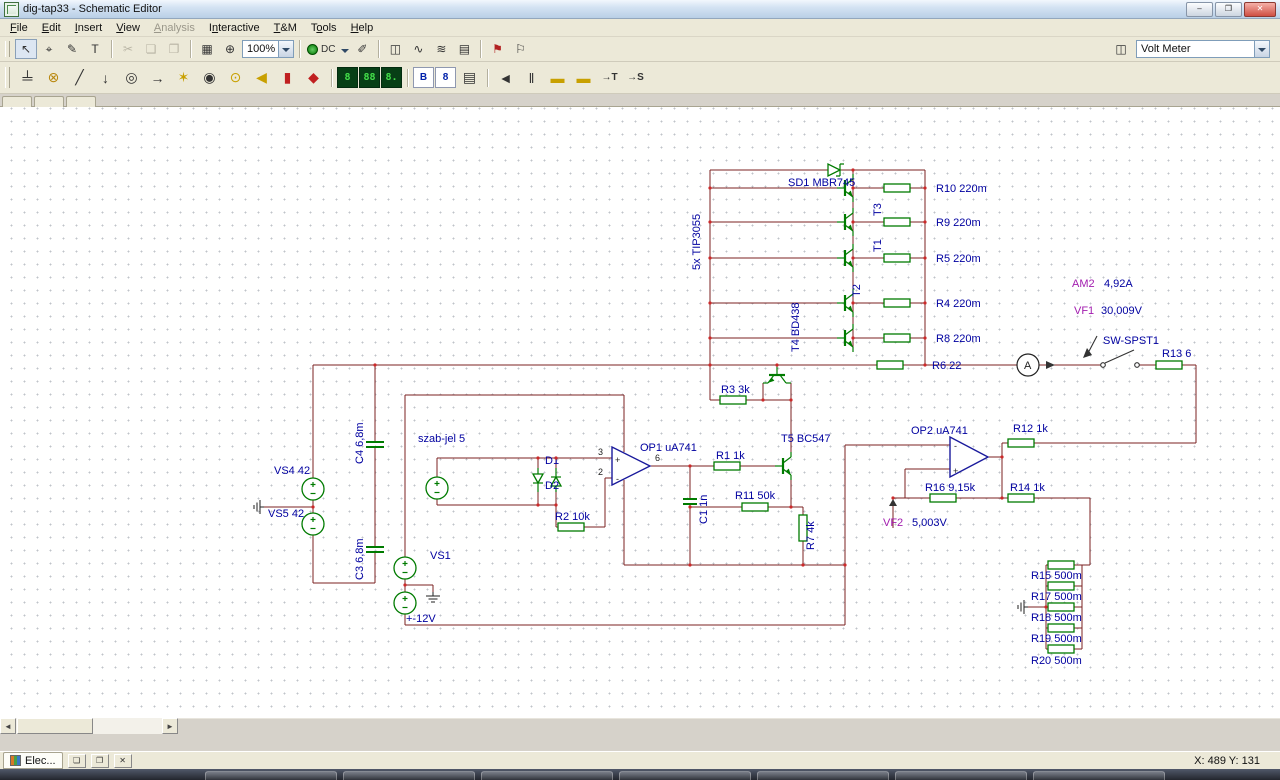 The height and width of the screenshot is (780, 1280). Describe the element at coordinates (531, 77) in the screenshot. I see `battery-cell-button: ‖` at that location.